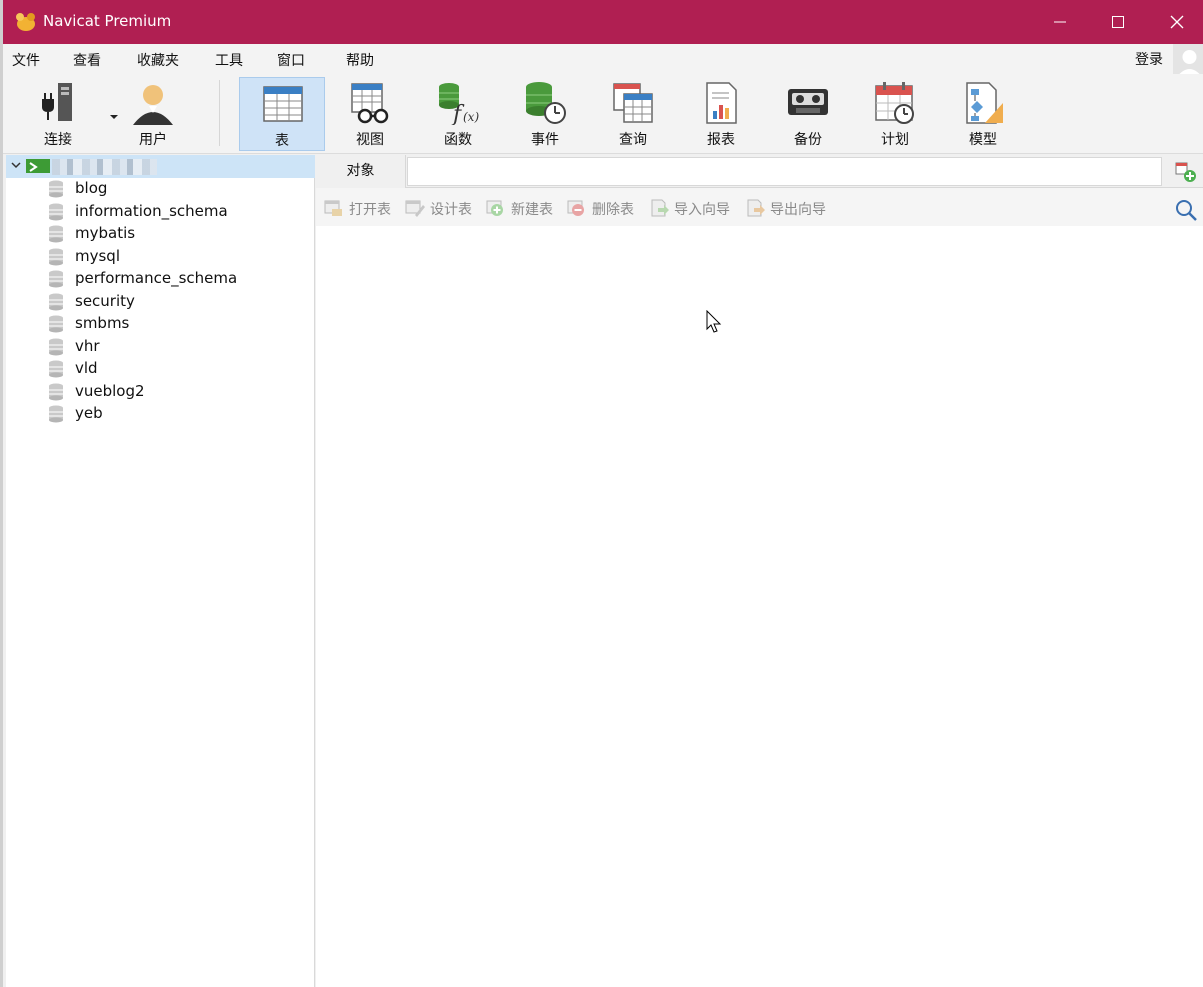 Image resolution: width=1203 pixels, height=987 pixels. Describe the element at coordinates (471, 117) in the screenshot. I see `svg-text: (x)` at that location.